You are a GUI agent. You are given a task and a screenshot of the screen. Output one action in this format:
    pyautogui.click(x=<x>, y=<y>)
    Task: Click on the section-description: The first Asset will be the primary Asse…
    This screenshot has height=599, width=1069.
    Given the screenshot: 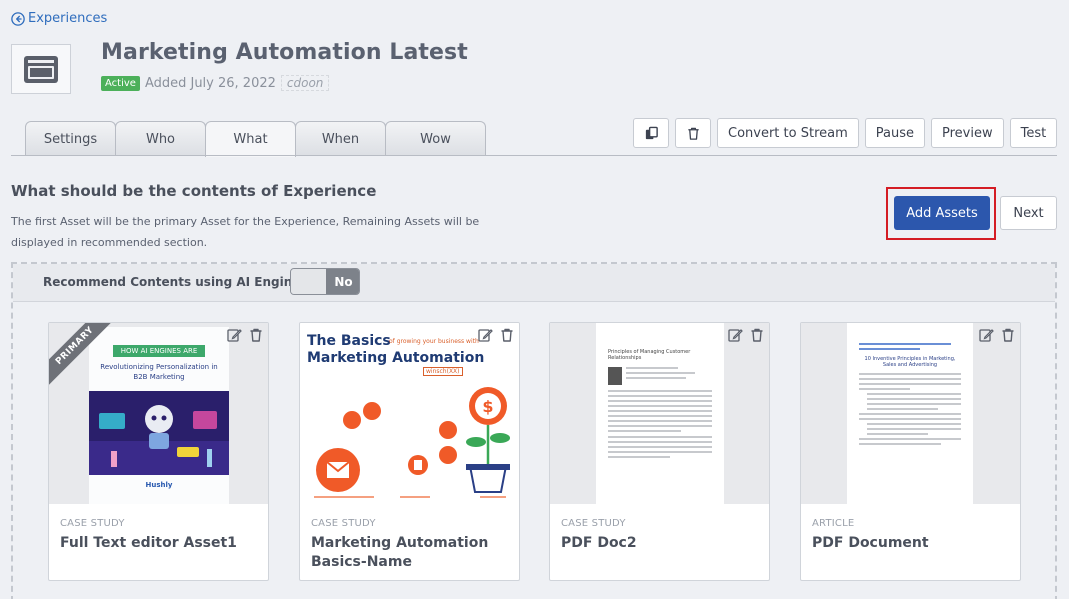 What is the action you would take?
    pyautogui.click(x=245, y=232)
    